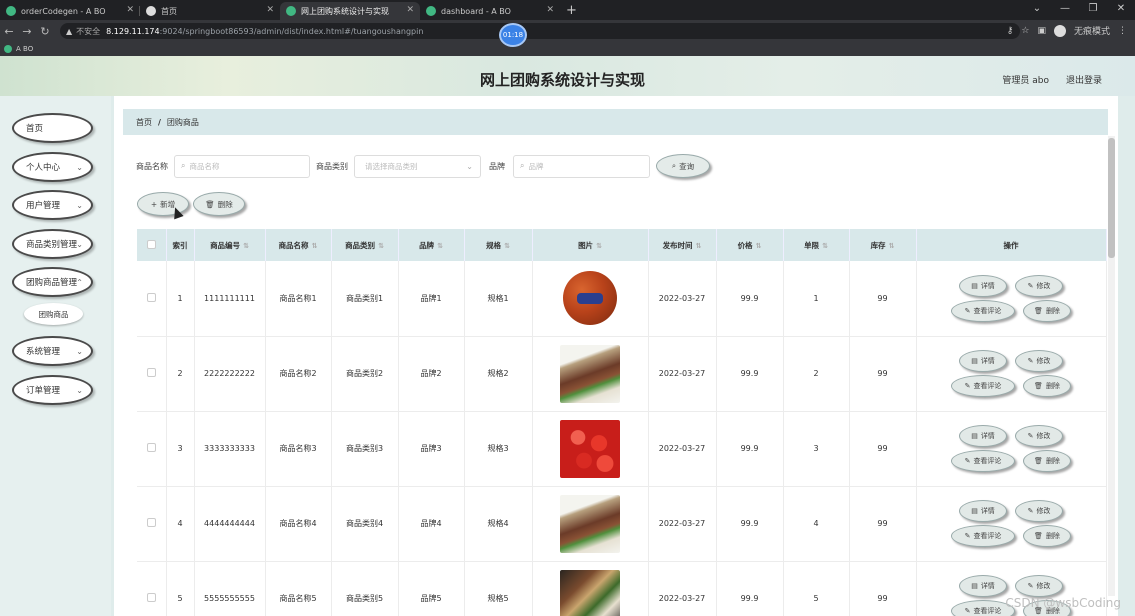  What do you see at coordinates (498, 245) in the screenshot?
I see `column-header: 规格 ⇅` at bounding box center [498, 245].